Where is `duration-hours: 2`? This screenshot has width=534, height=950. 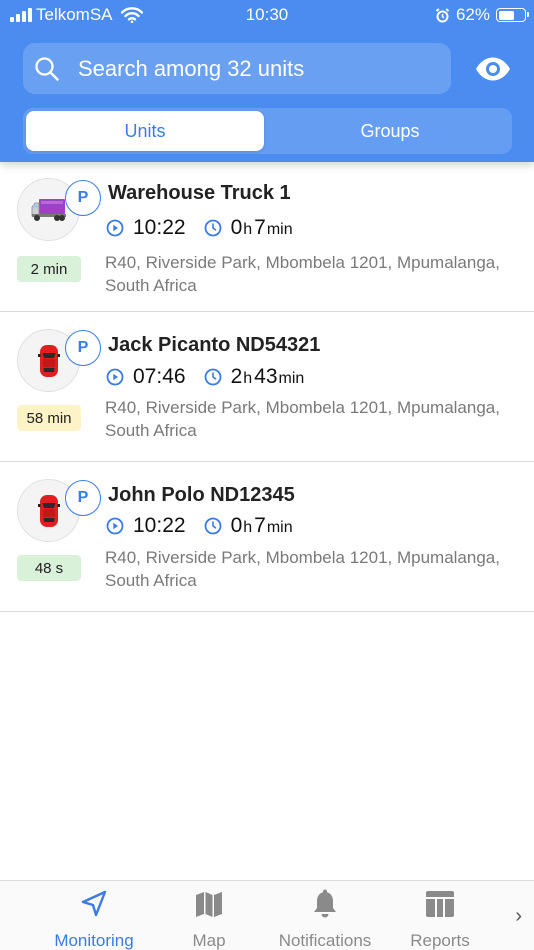 duration-hours: 2 is located at coordinates (236, 376).